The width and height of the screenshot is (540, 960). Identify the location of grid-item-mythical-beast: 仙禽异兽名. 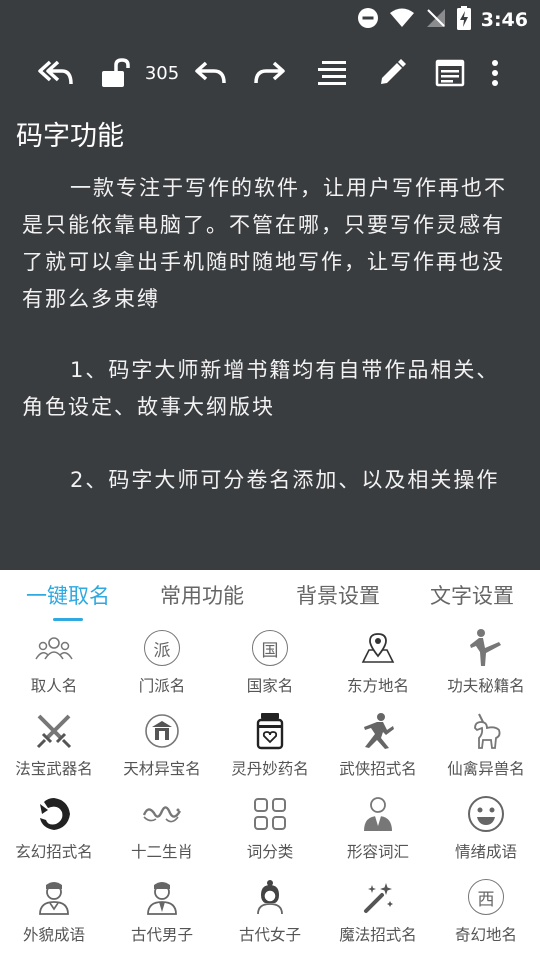
(486, 750).